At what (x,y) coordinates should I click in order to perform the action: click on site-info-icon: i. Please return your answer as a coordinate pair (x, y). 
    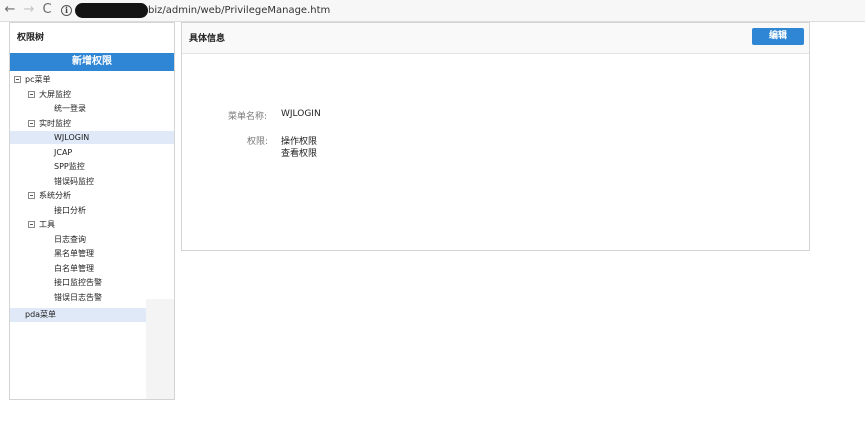
    Looking at the image, I should click on (66, 10).